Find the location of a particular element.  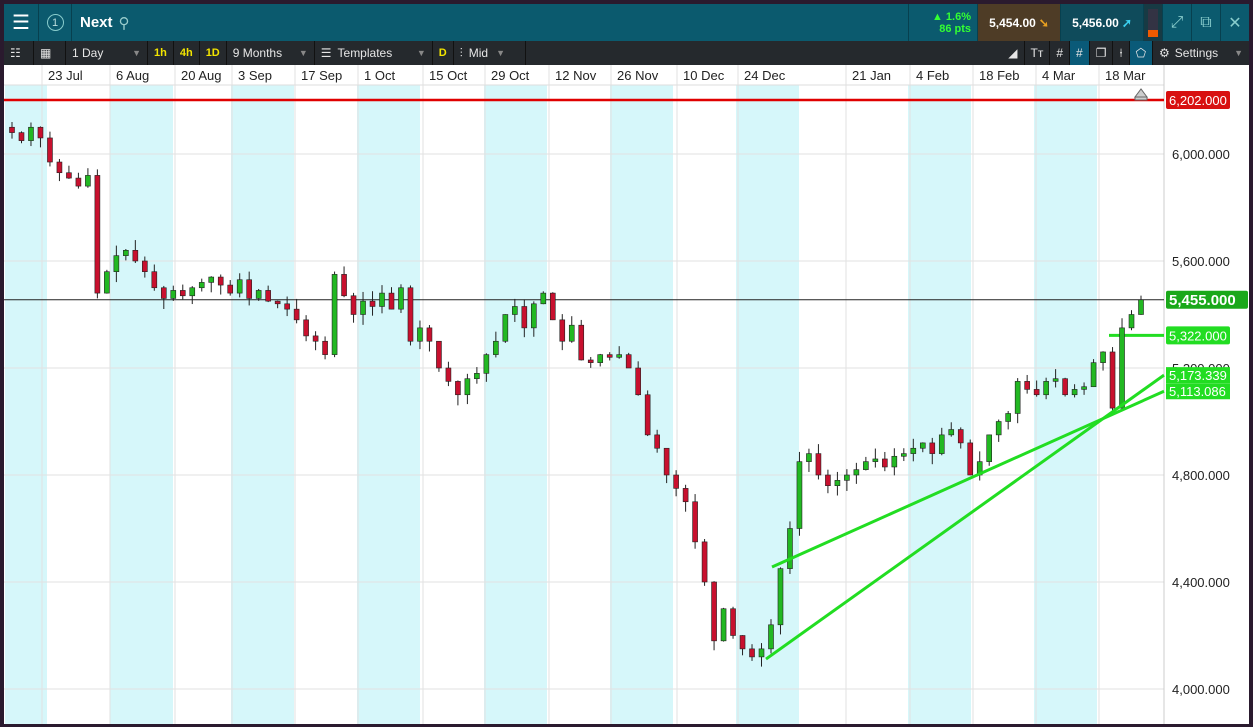

x-tick-label: 26 Nov is located at coordinates (638, 75).